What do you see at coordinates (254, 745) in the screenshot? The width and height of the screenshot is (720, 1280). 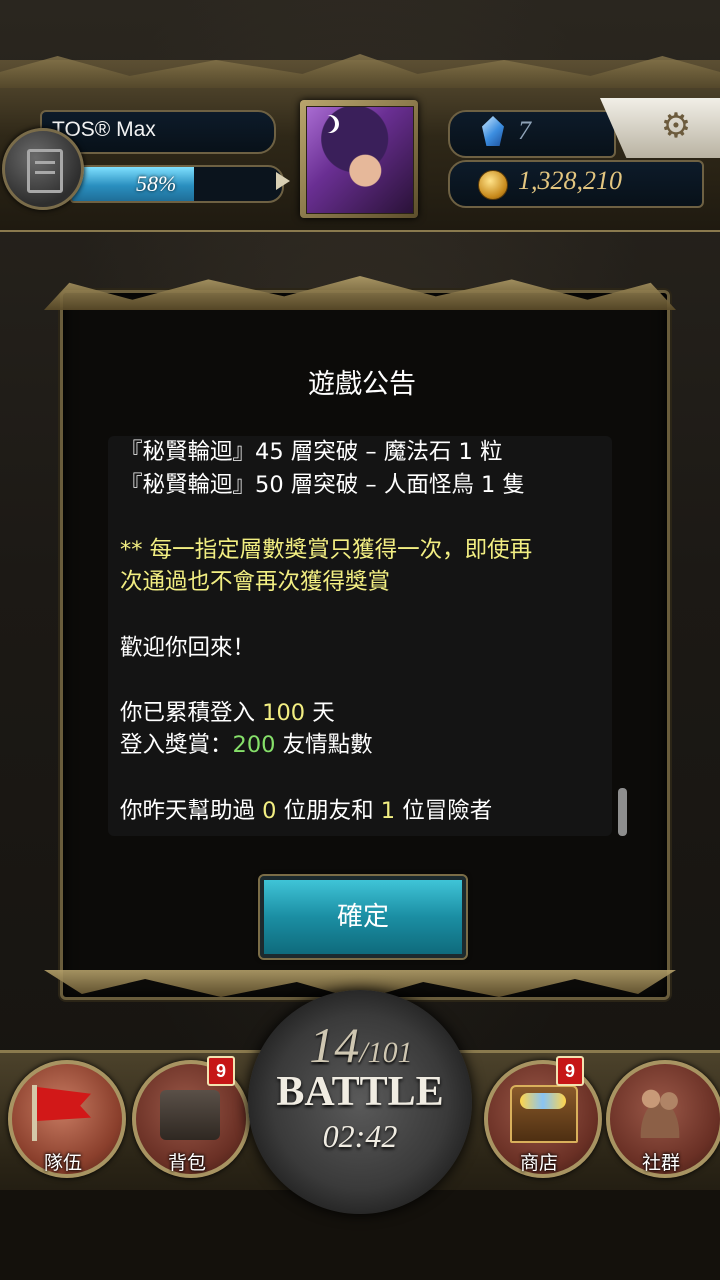 I see `announcement-segment: 200` at bounding box center [254, 745].